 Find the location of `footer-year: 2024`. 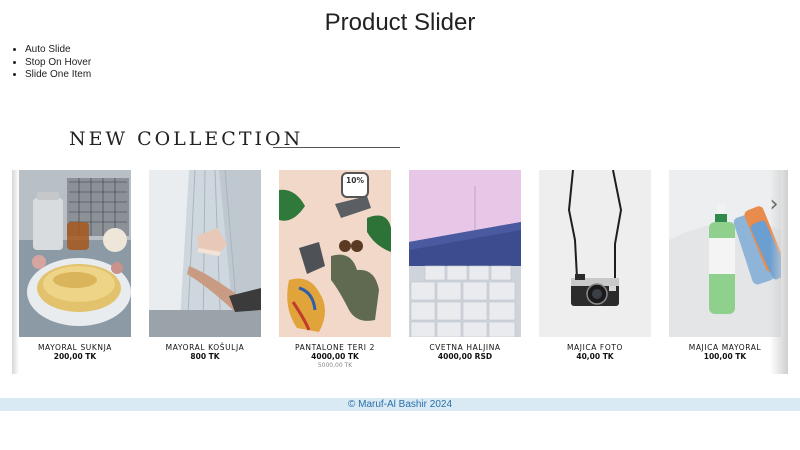

footer-year: 2024 is located at coordinates (441, 404).